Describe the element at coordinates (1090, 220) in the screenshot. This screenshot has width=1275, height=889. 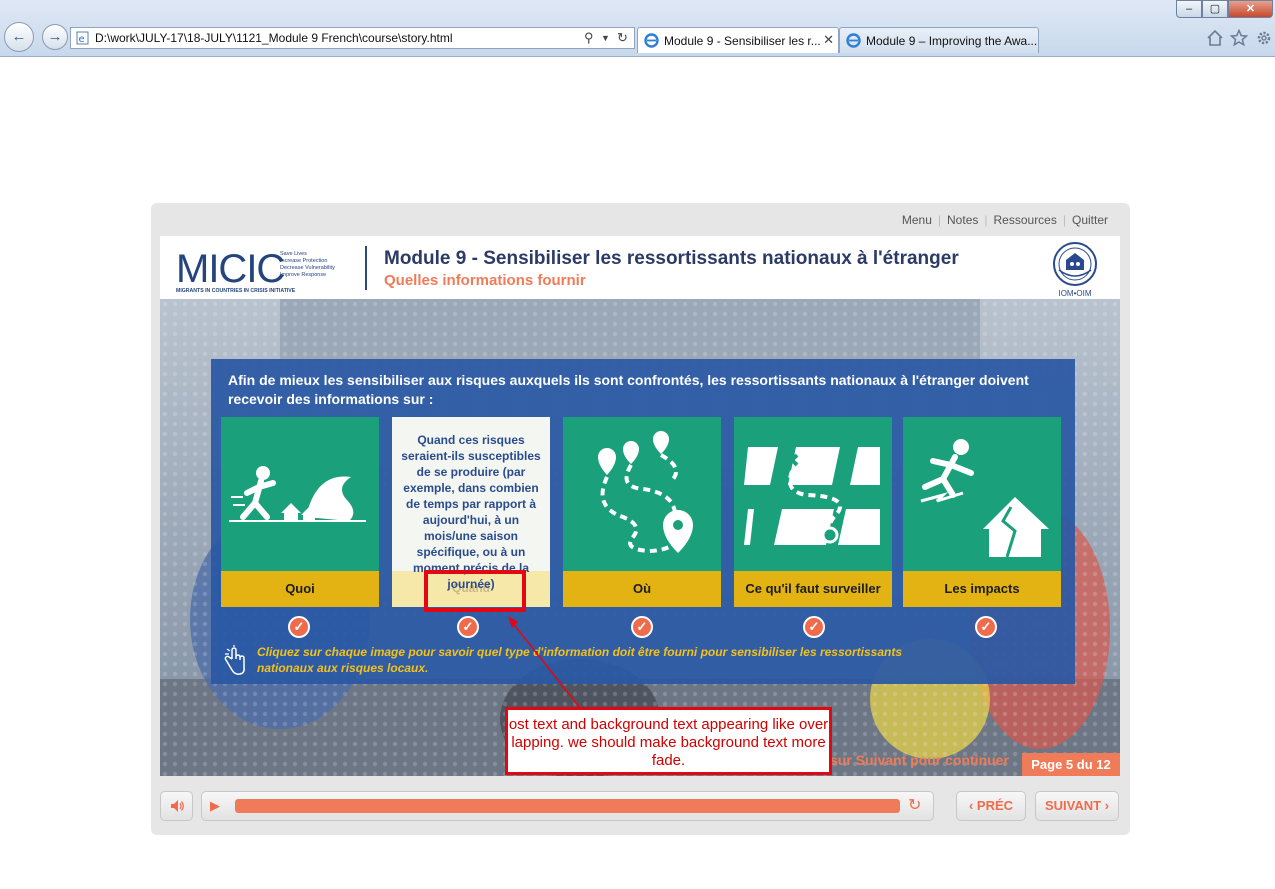
I see `quit-link: Quitter` at that location.